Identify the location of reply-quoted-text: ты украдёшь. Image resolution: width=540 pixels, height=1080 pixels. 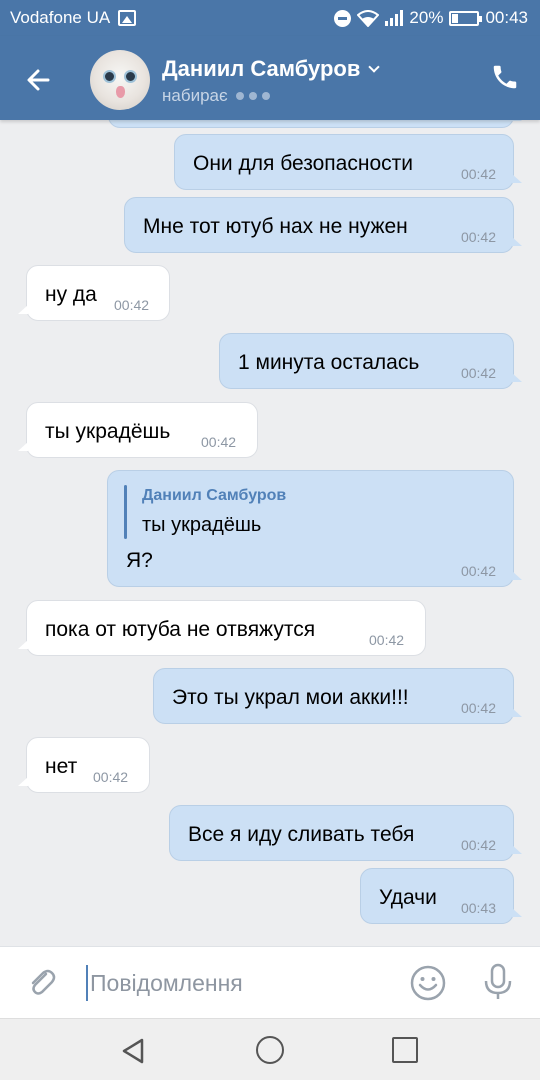
(202, 525).